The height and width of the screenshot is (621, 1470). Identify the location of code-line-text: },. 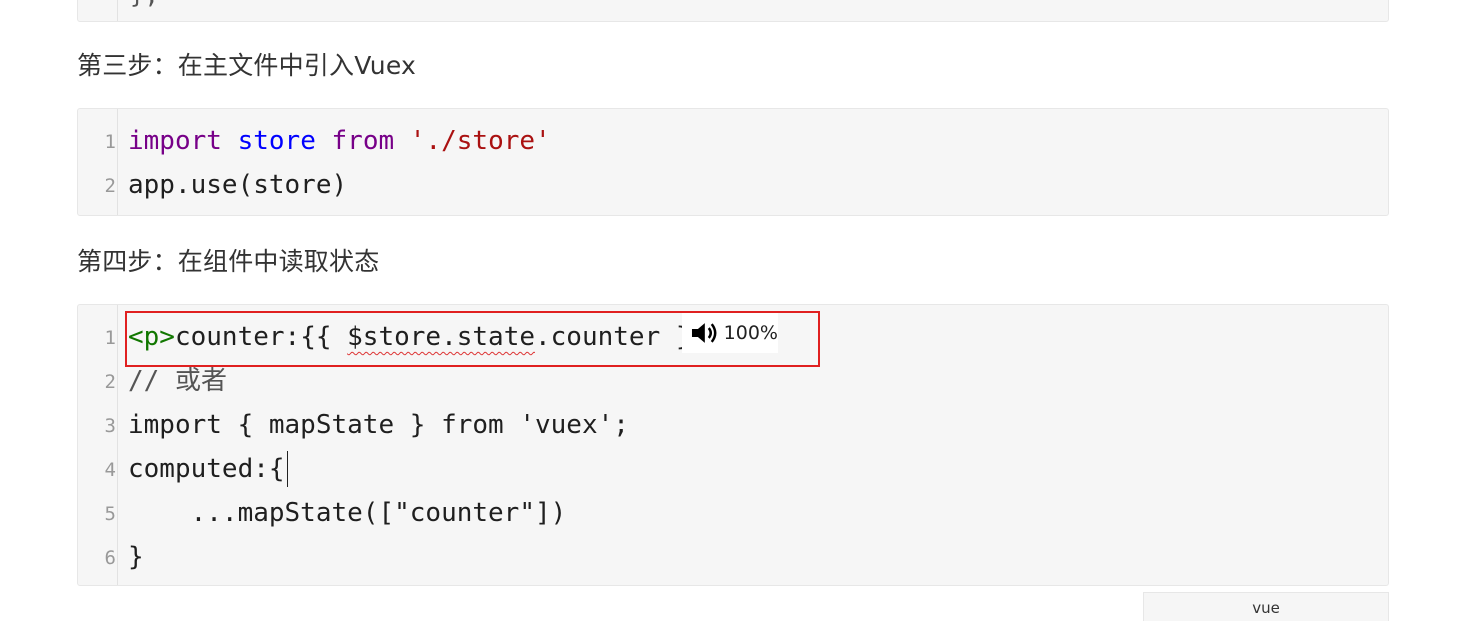
(144, 4).